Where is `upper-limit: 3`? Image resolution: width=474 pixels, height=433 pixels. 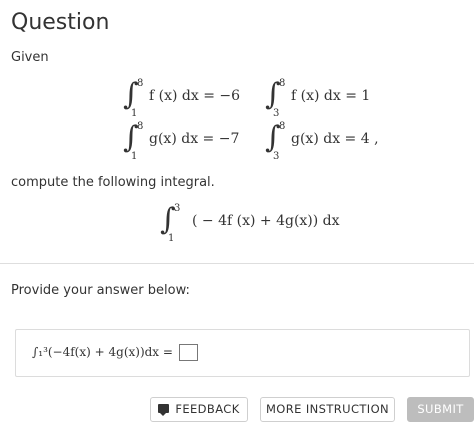 upper-limit: 3 is located at coordinates (177, 208).